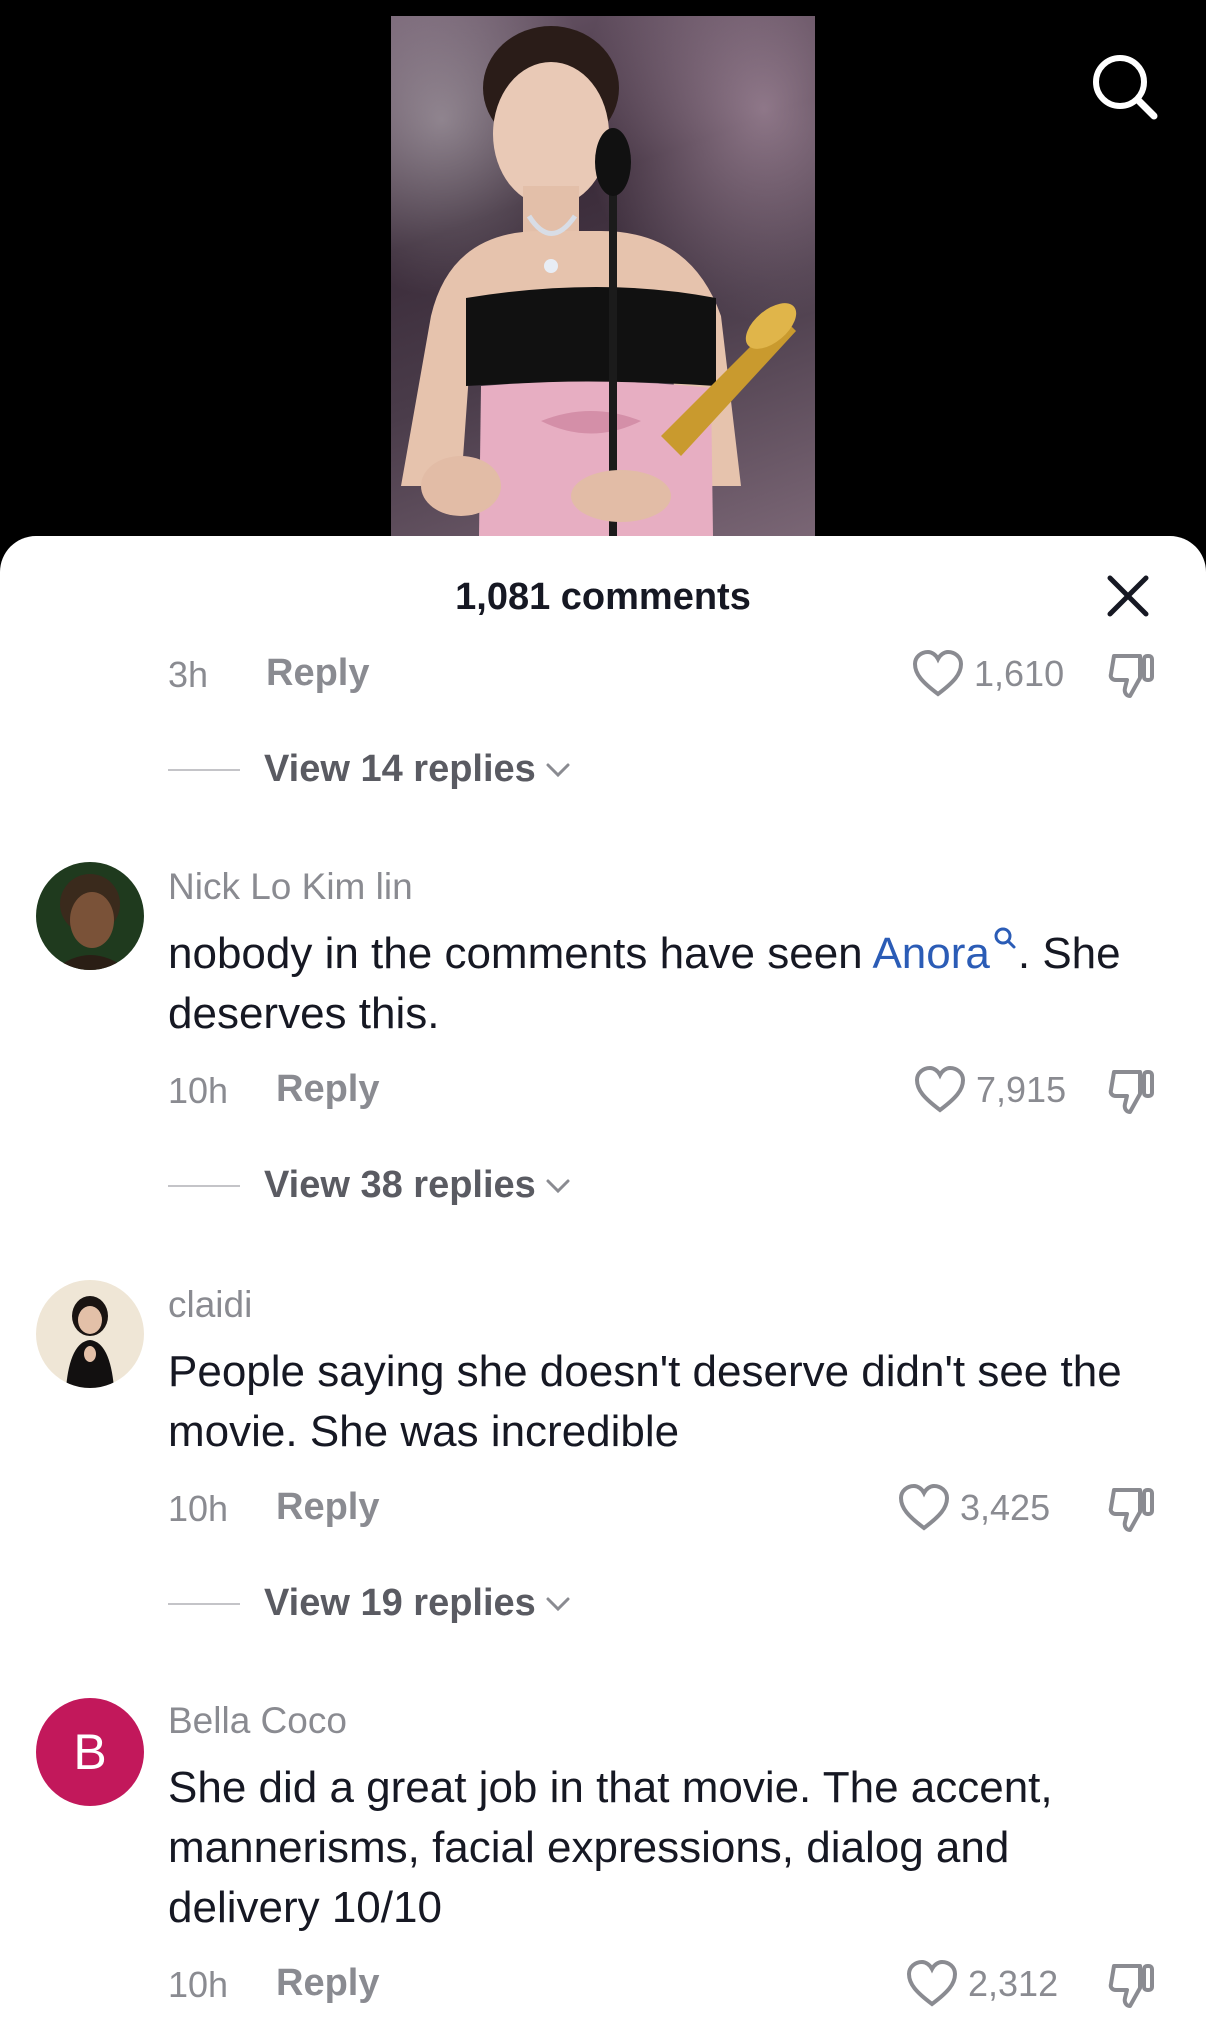  I want to click on video-thumbnail, so click(603, 276).